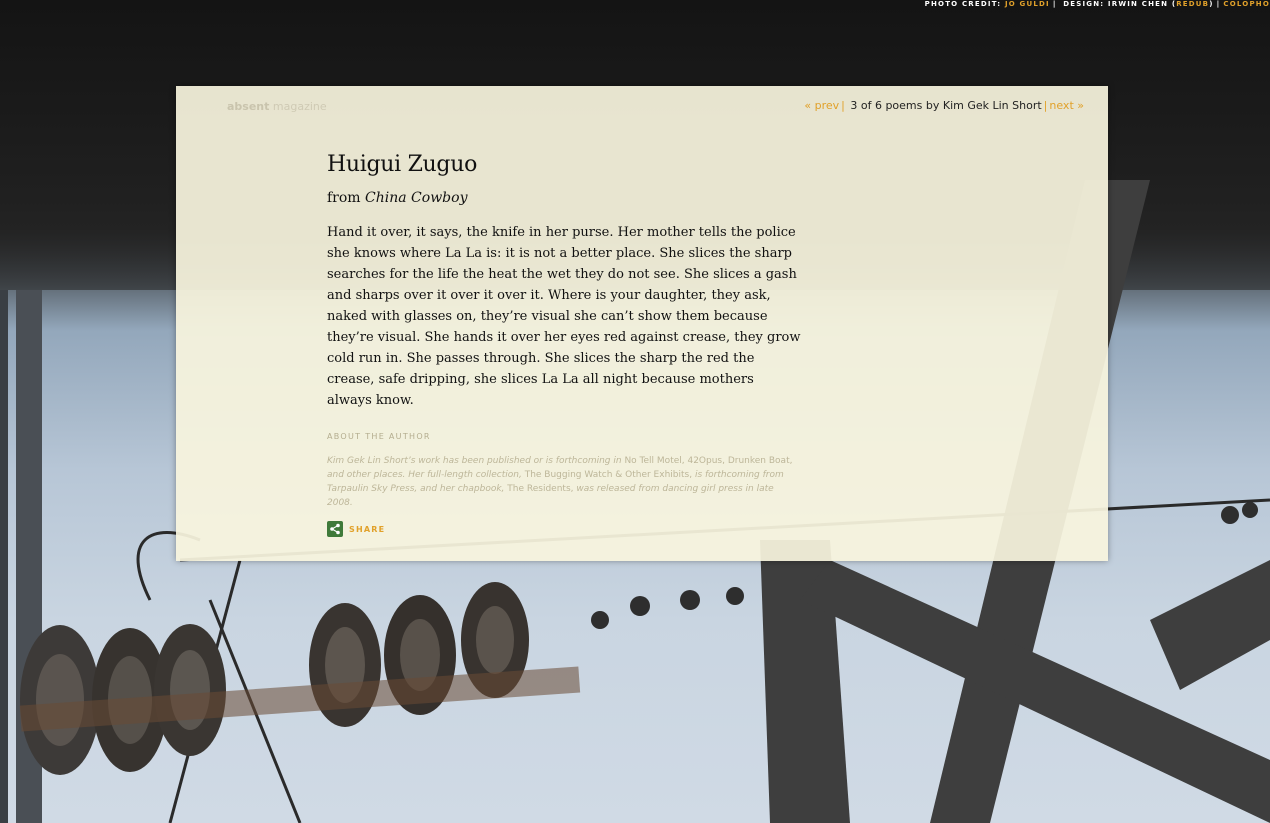 Image resolution: width=1270 pixels, height=823 pixels. What do you see at coordinates (346, 198) in the screenshot?
I see `source-label: from` at bounding box center [346, 198].